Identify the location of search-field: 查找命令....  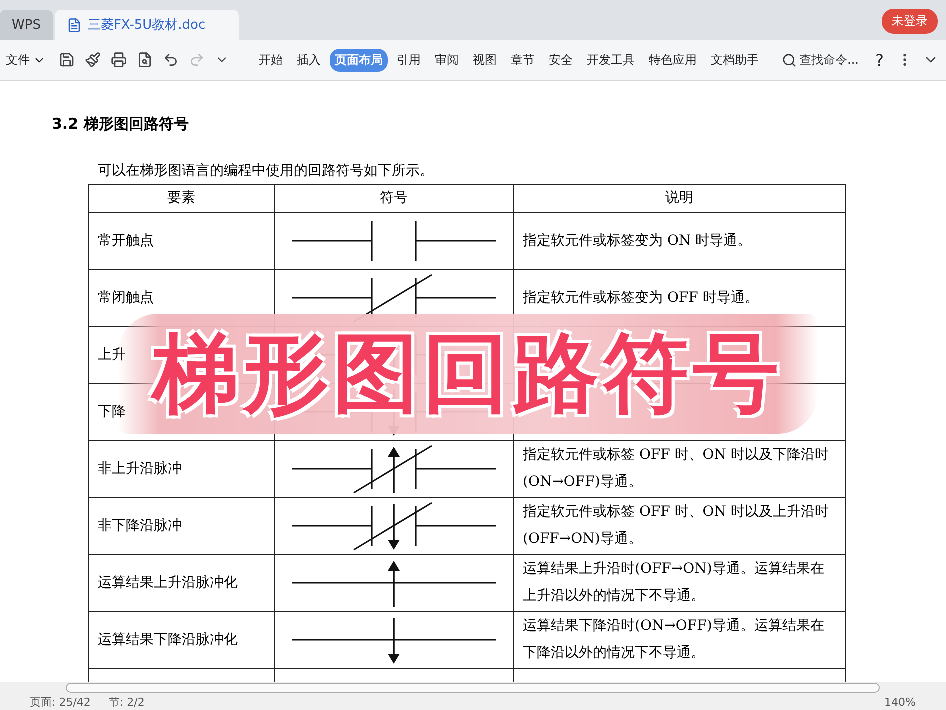
(824, 60).